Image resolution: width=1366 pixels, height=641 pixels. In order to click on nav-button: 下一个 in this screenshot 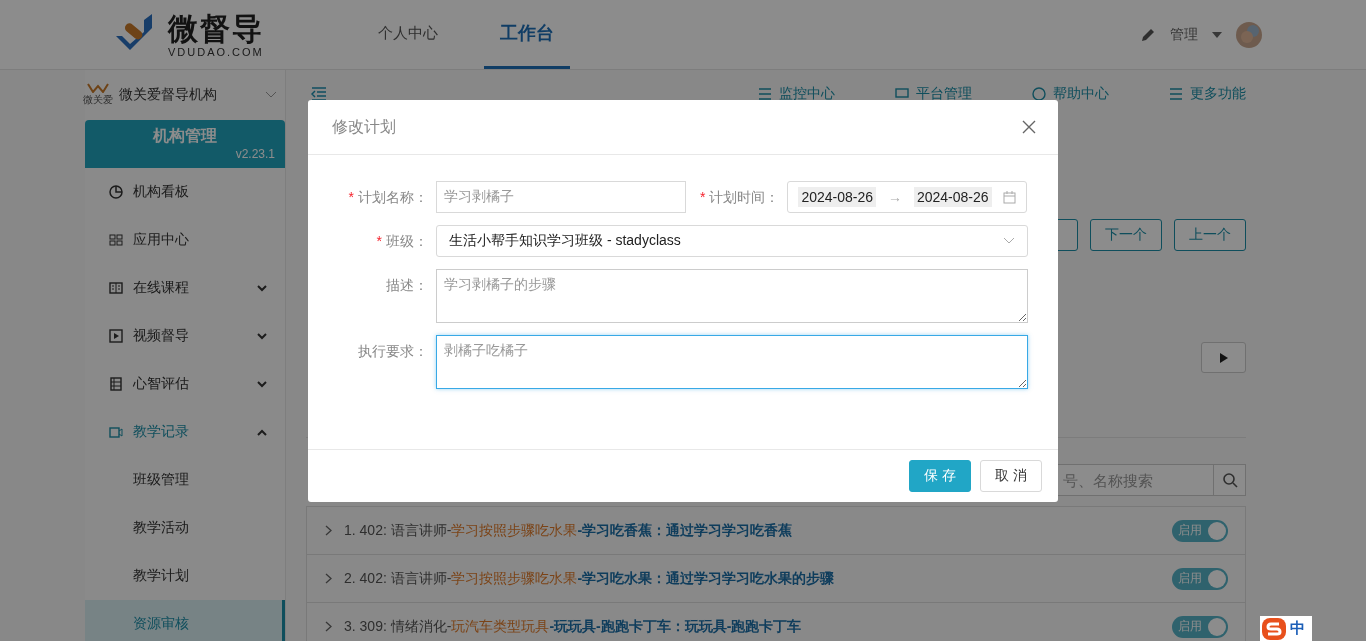, I will do `click(1126, 235)`.